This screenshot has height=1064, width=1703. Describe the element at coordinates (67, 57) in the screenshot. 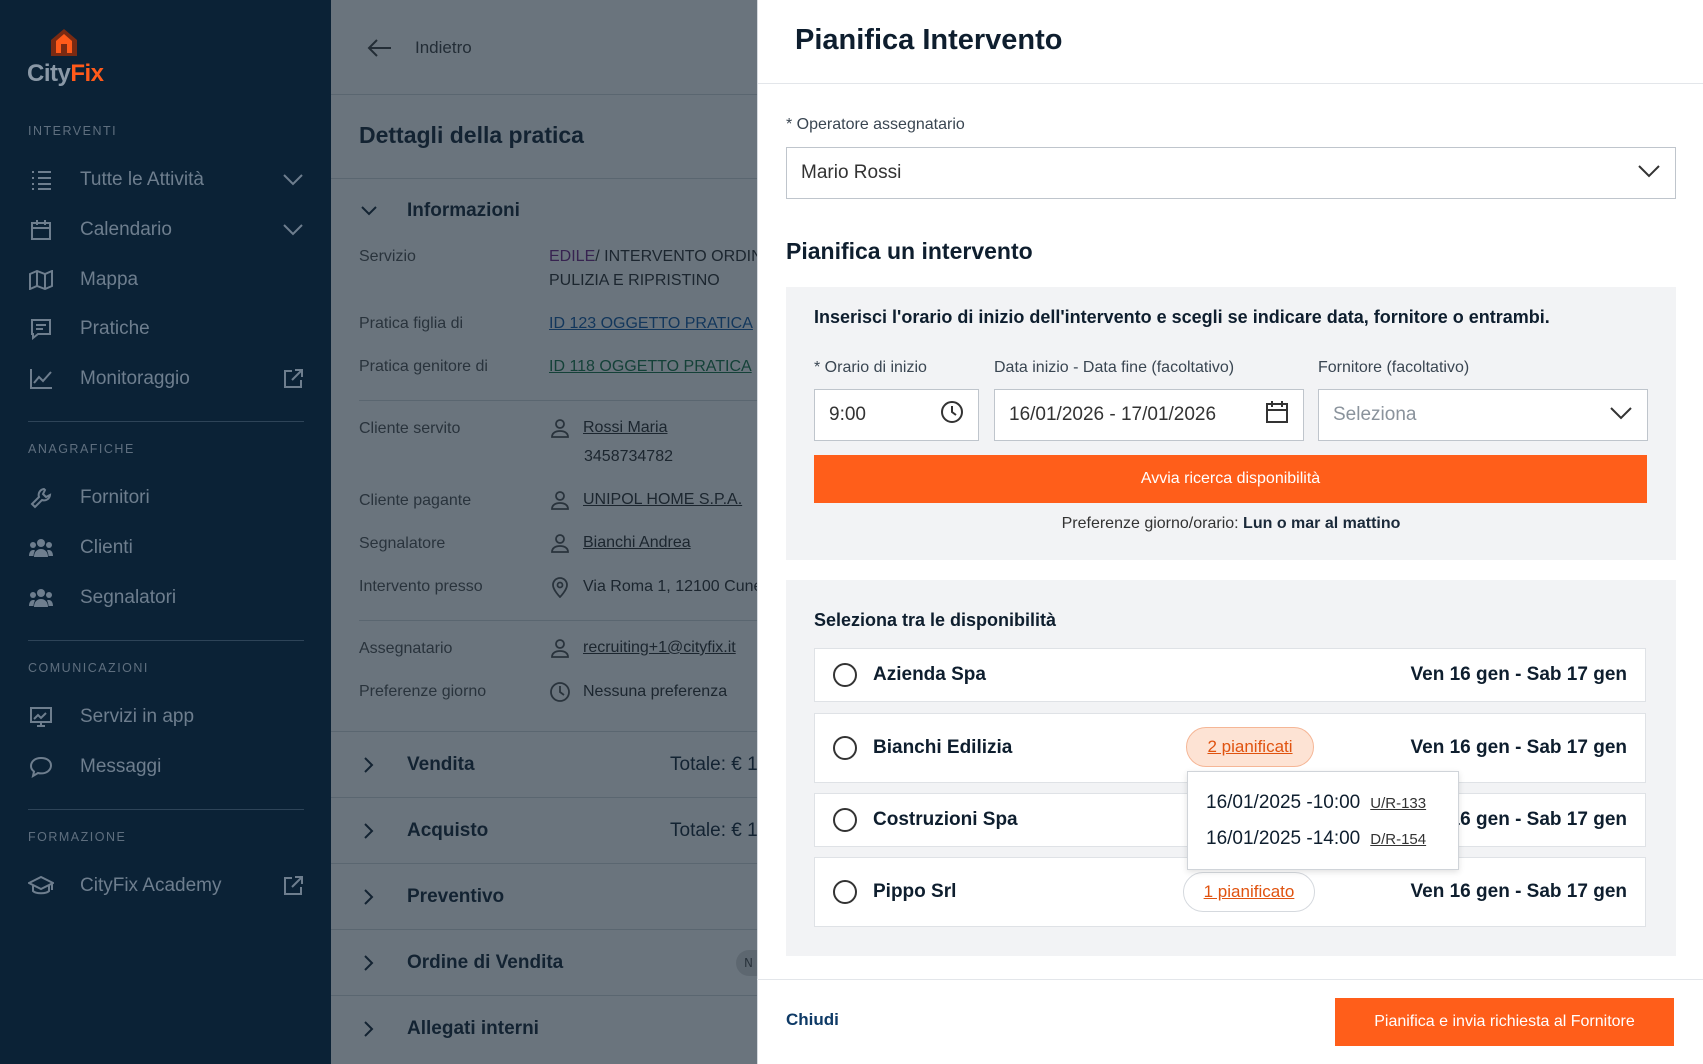

I see `cityfix-logo: CityFix` at that location.